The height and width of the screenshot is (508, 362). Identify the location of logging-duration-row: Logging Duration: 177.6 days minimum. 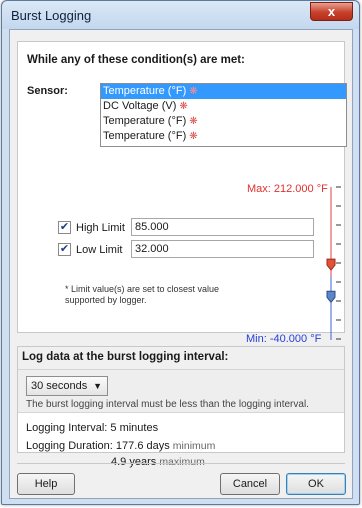
(120, 446).